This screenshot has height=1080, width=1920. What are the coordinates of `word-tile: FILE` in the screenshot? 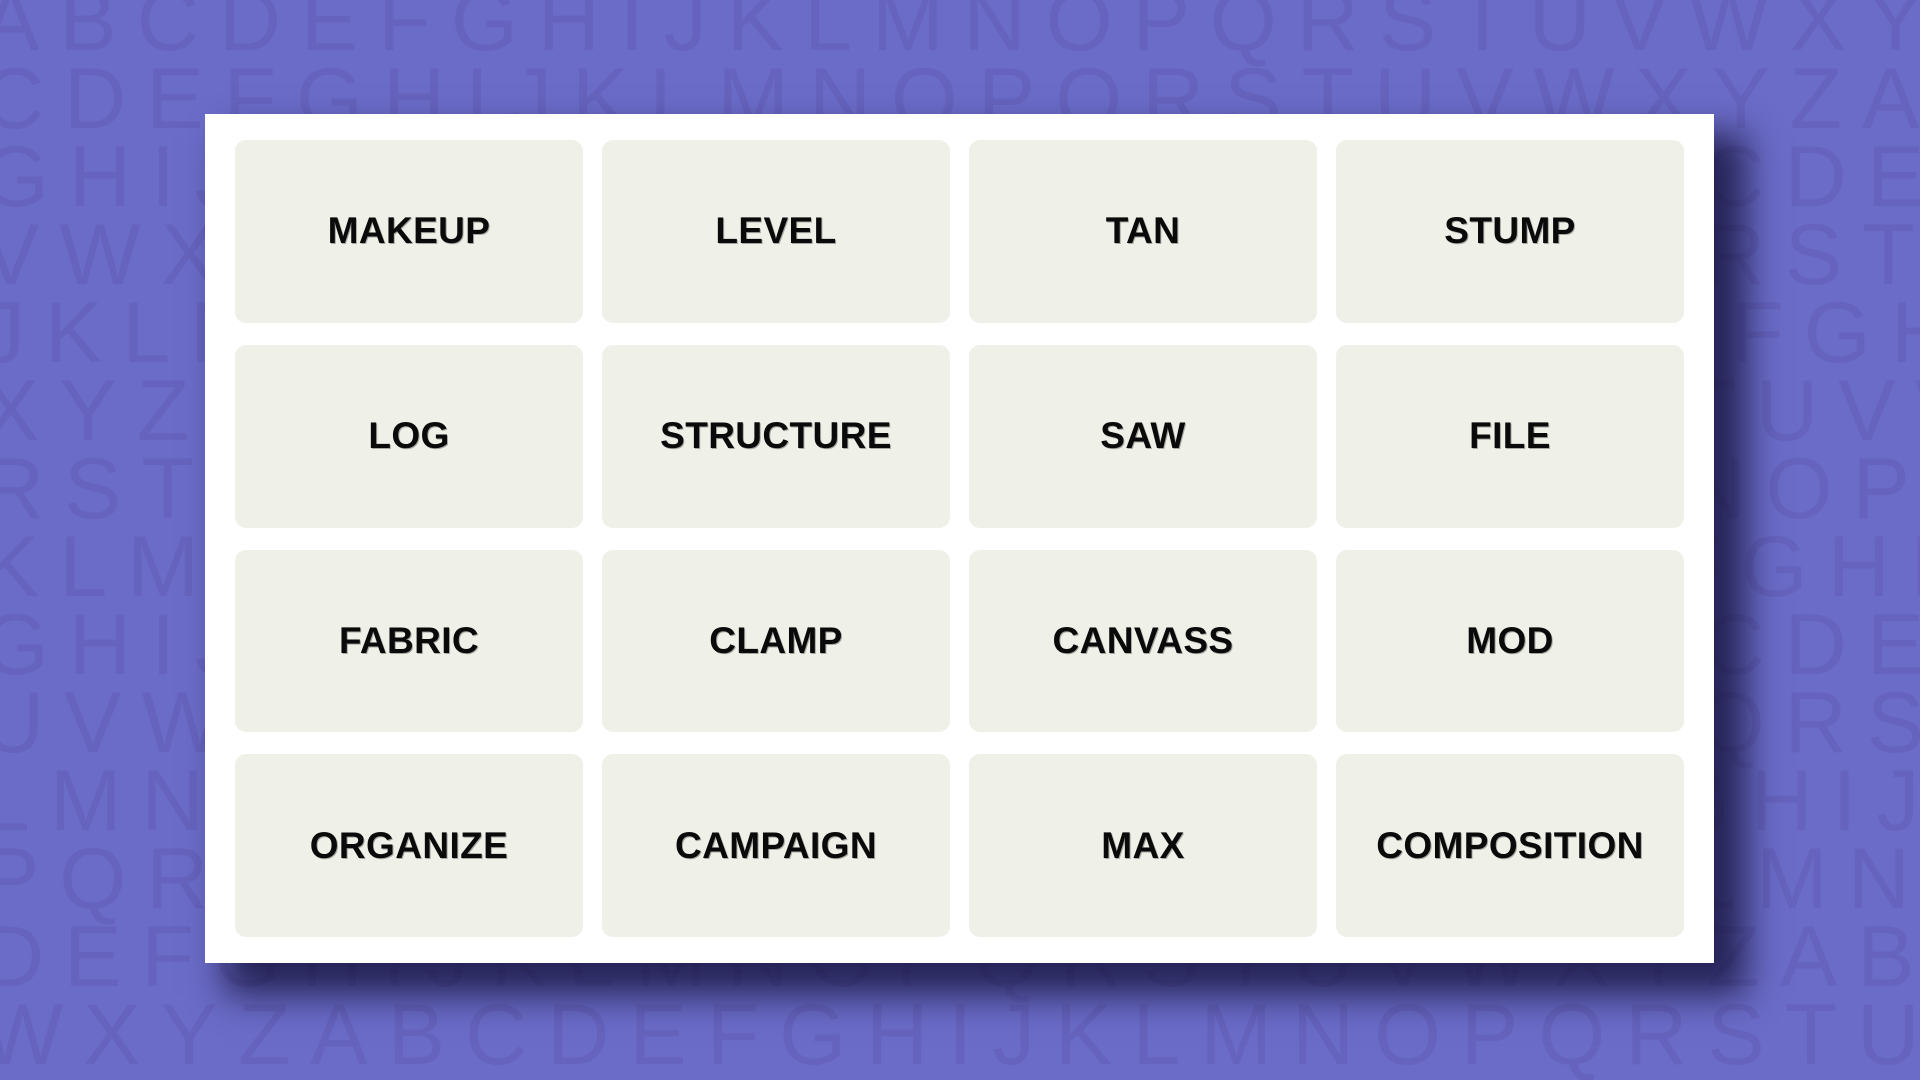 It's located at (1510, 436).